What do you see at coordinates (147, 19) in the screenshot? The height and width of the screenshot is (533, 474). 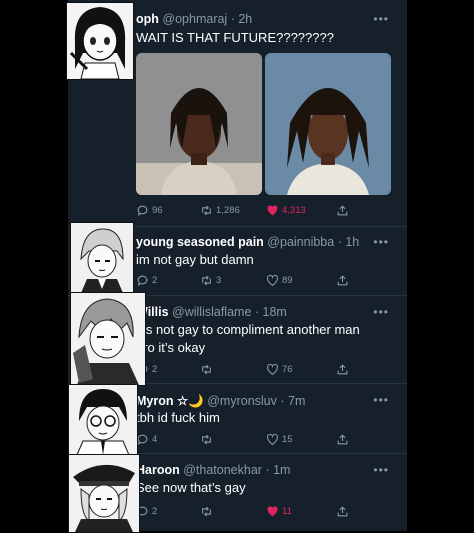 I see `display-name: oph` at bounding box center [147, 19].